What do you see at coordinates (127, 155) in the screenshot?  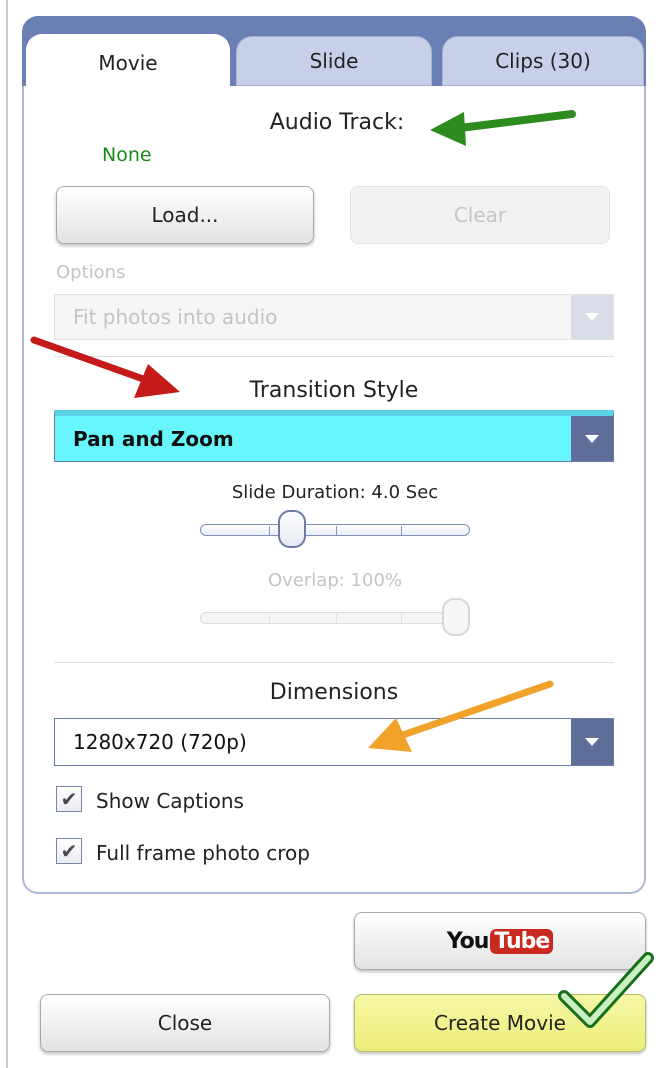 I see `audio-track-value: None` at bounding box center [127, 155].